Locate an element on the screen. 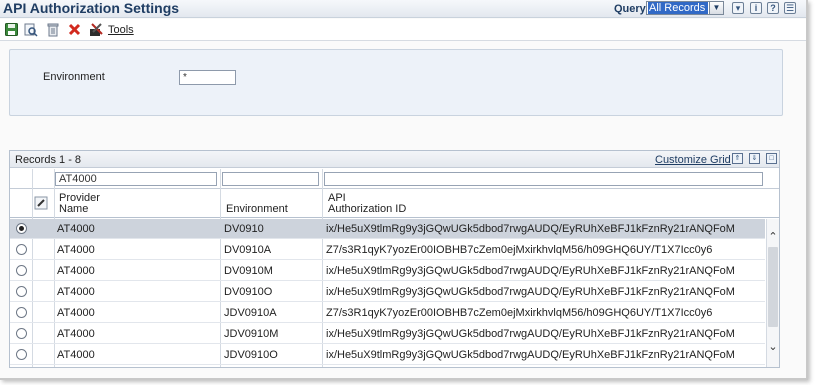  qbe-environment-input is located at coordinates (270, 179).